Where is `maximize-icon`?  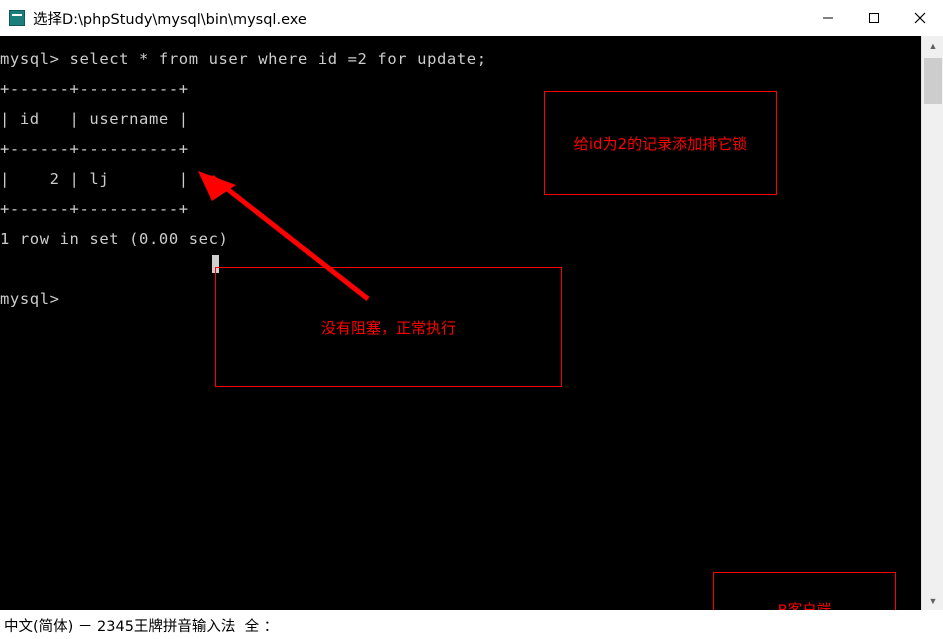 maximize-icon is located at coordinates (874, 18).